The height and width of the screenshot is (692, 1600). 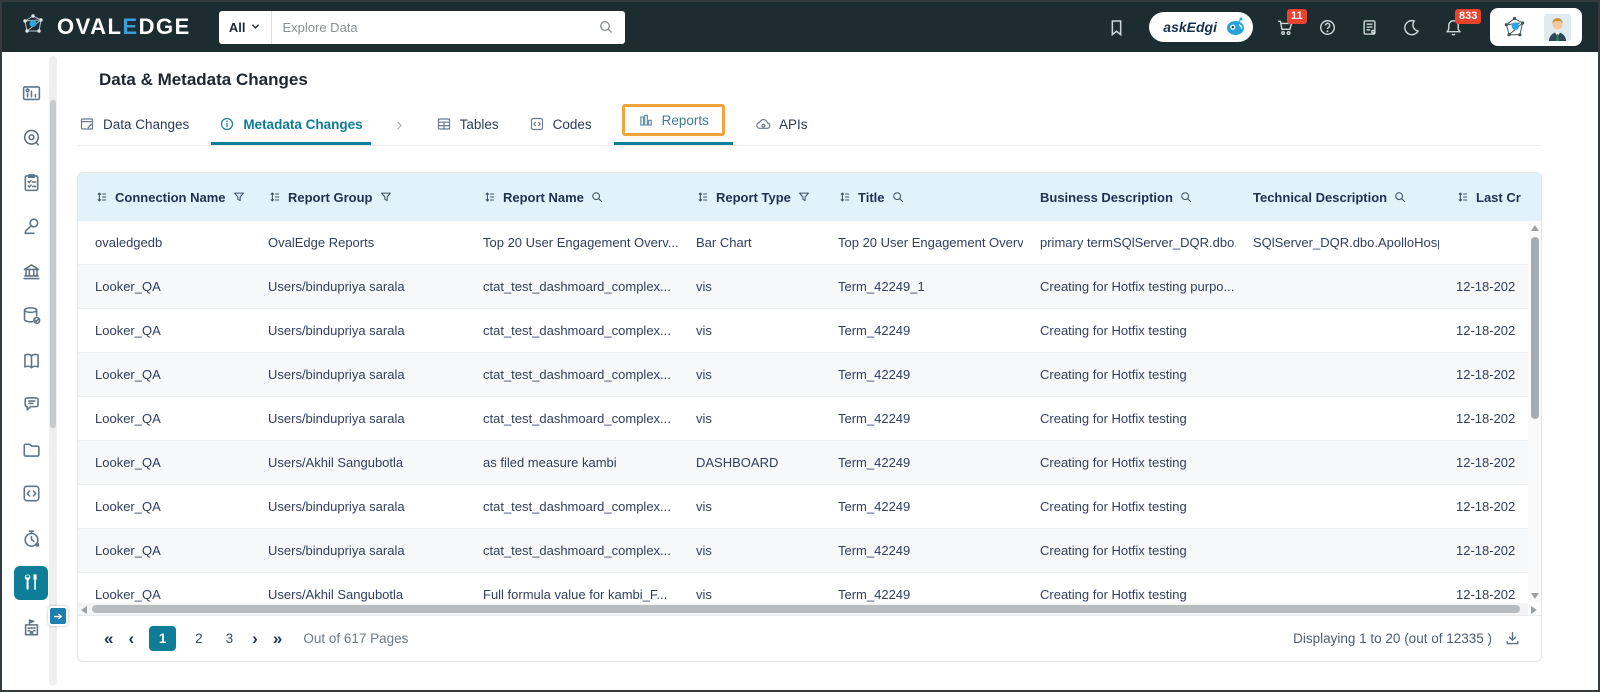 What do you see at coordinates (763, 124) in the screenshot?
I see `cloud-icon` at bounding box center [763, 124].